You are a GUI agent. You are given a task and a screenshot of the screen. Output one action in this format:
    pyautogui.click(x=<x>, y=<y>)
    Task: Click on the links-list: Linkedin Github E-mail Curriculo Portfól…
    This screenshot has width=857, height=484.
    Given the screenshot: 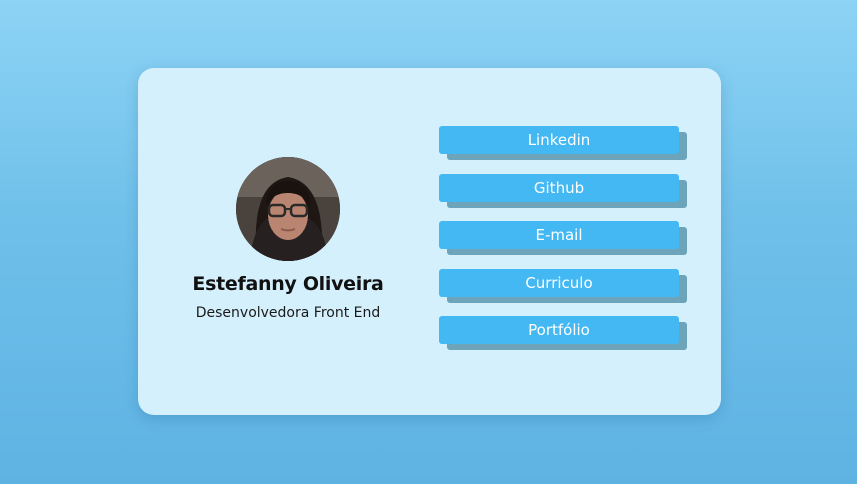 What is the action you would take?
    pyautogui.click(x=564, y=245)
    